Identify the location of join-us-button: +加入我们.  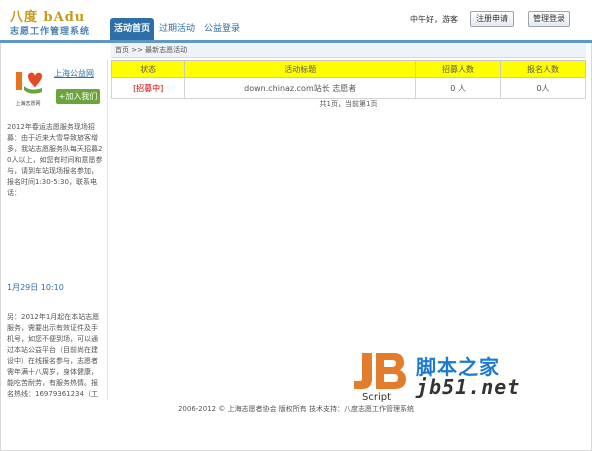
(78, 96).